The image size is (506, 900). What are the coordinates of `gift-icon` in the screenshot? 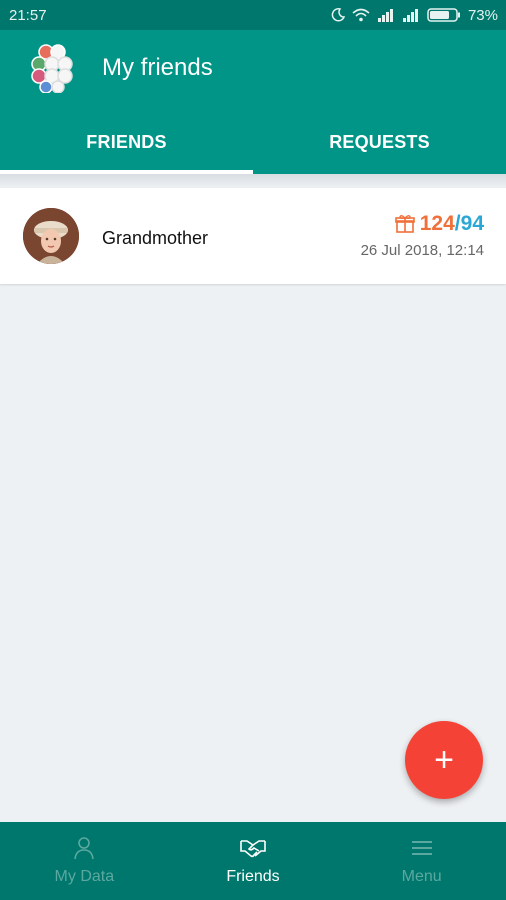 It's located at (404, 224).